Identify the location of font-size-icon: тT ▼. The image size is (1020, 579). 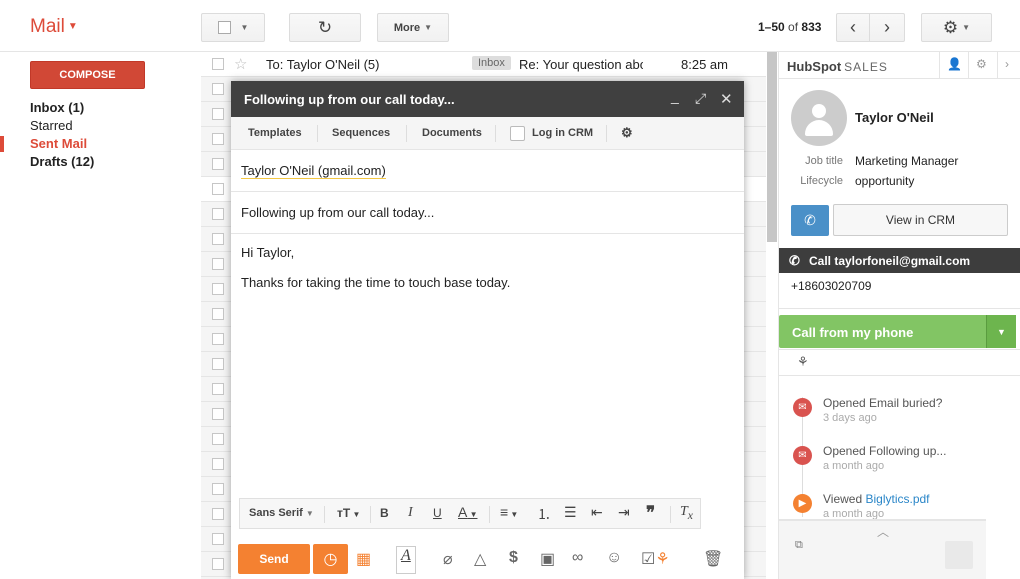
(348, 513).